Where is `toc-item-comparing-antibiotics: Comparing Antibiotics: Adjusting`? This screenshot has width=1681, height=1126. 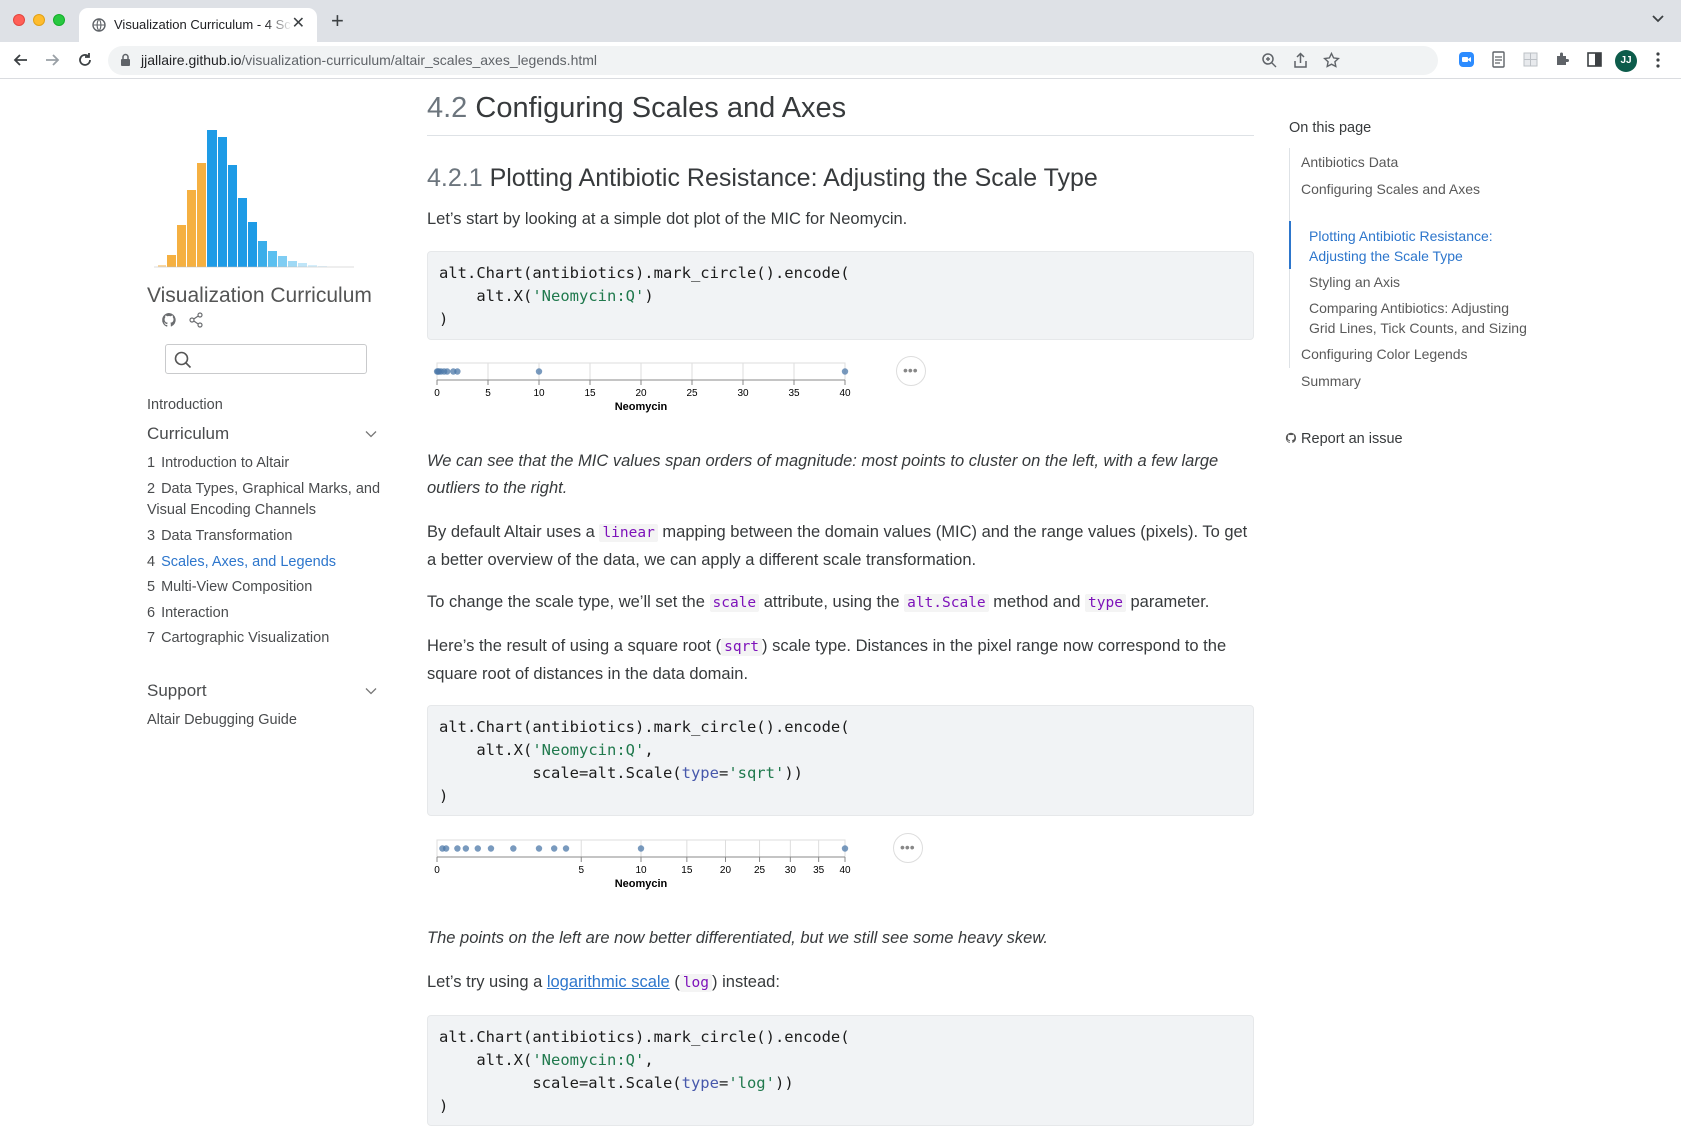 toc-item-comparing-antibiotics: Comparing Antibiotics: Adjusting is located at coordinates (1424, 308).